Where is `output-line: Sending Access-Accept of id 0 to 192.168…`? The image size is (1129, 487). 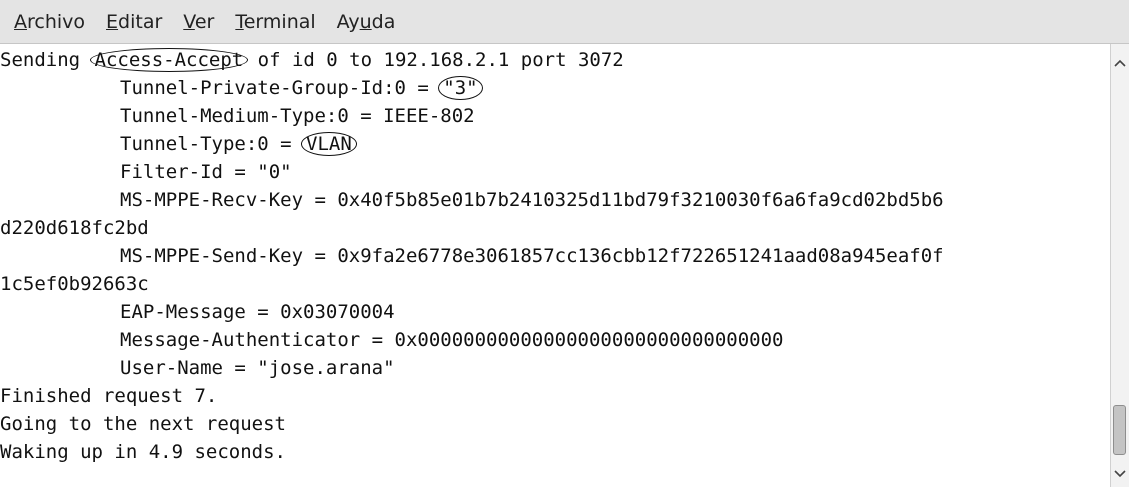
output-line: Sending Access-Accept of id 0 to 192.168… is located at coordinates (312, 60).